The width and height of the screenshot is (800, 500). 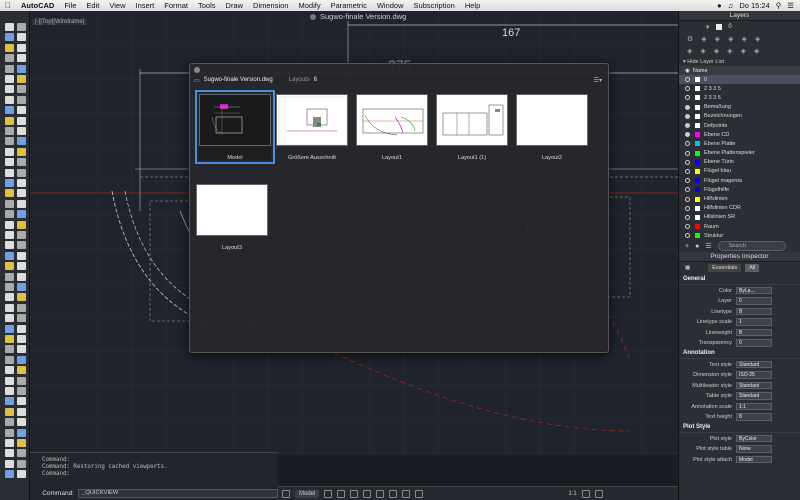 I want to click on viewport-controls: [-][Top][Wireframe], so click(x=60, y=22).